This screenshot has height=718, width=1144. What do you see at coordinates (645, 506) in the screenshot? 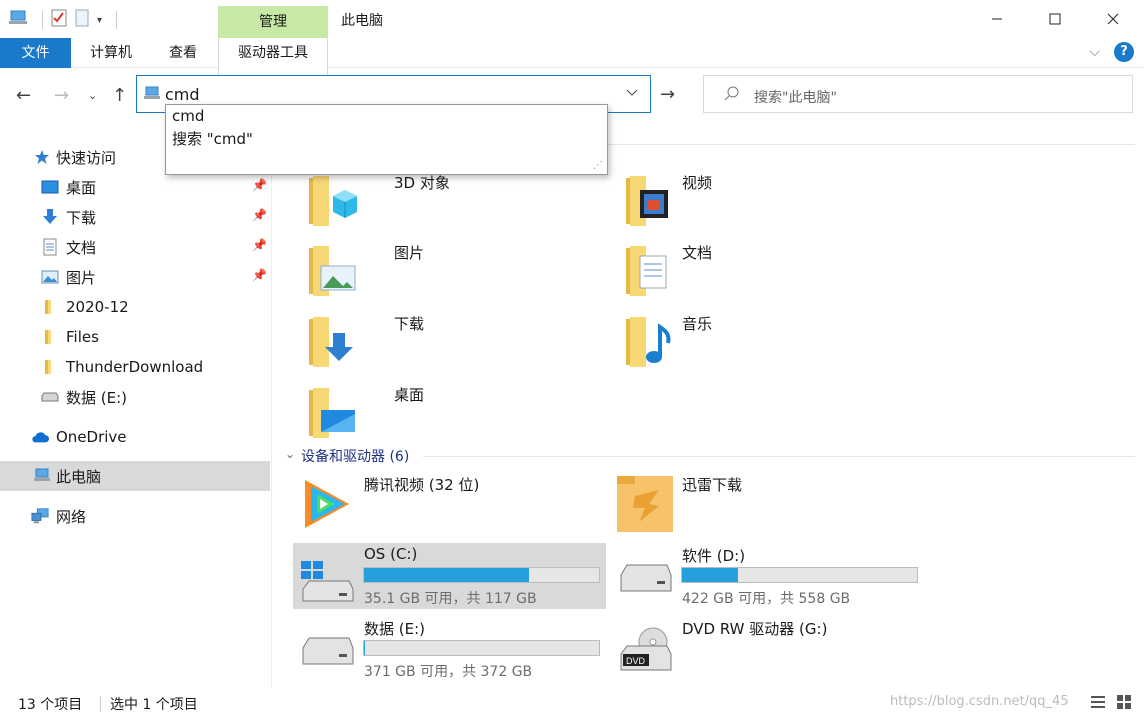
I see `thunder-icon` at bounding box center [645, 506].